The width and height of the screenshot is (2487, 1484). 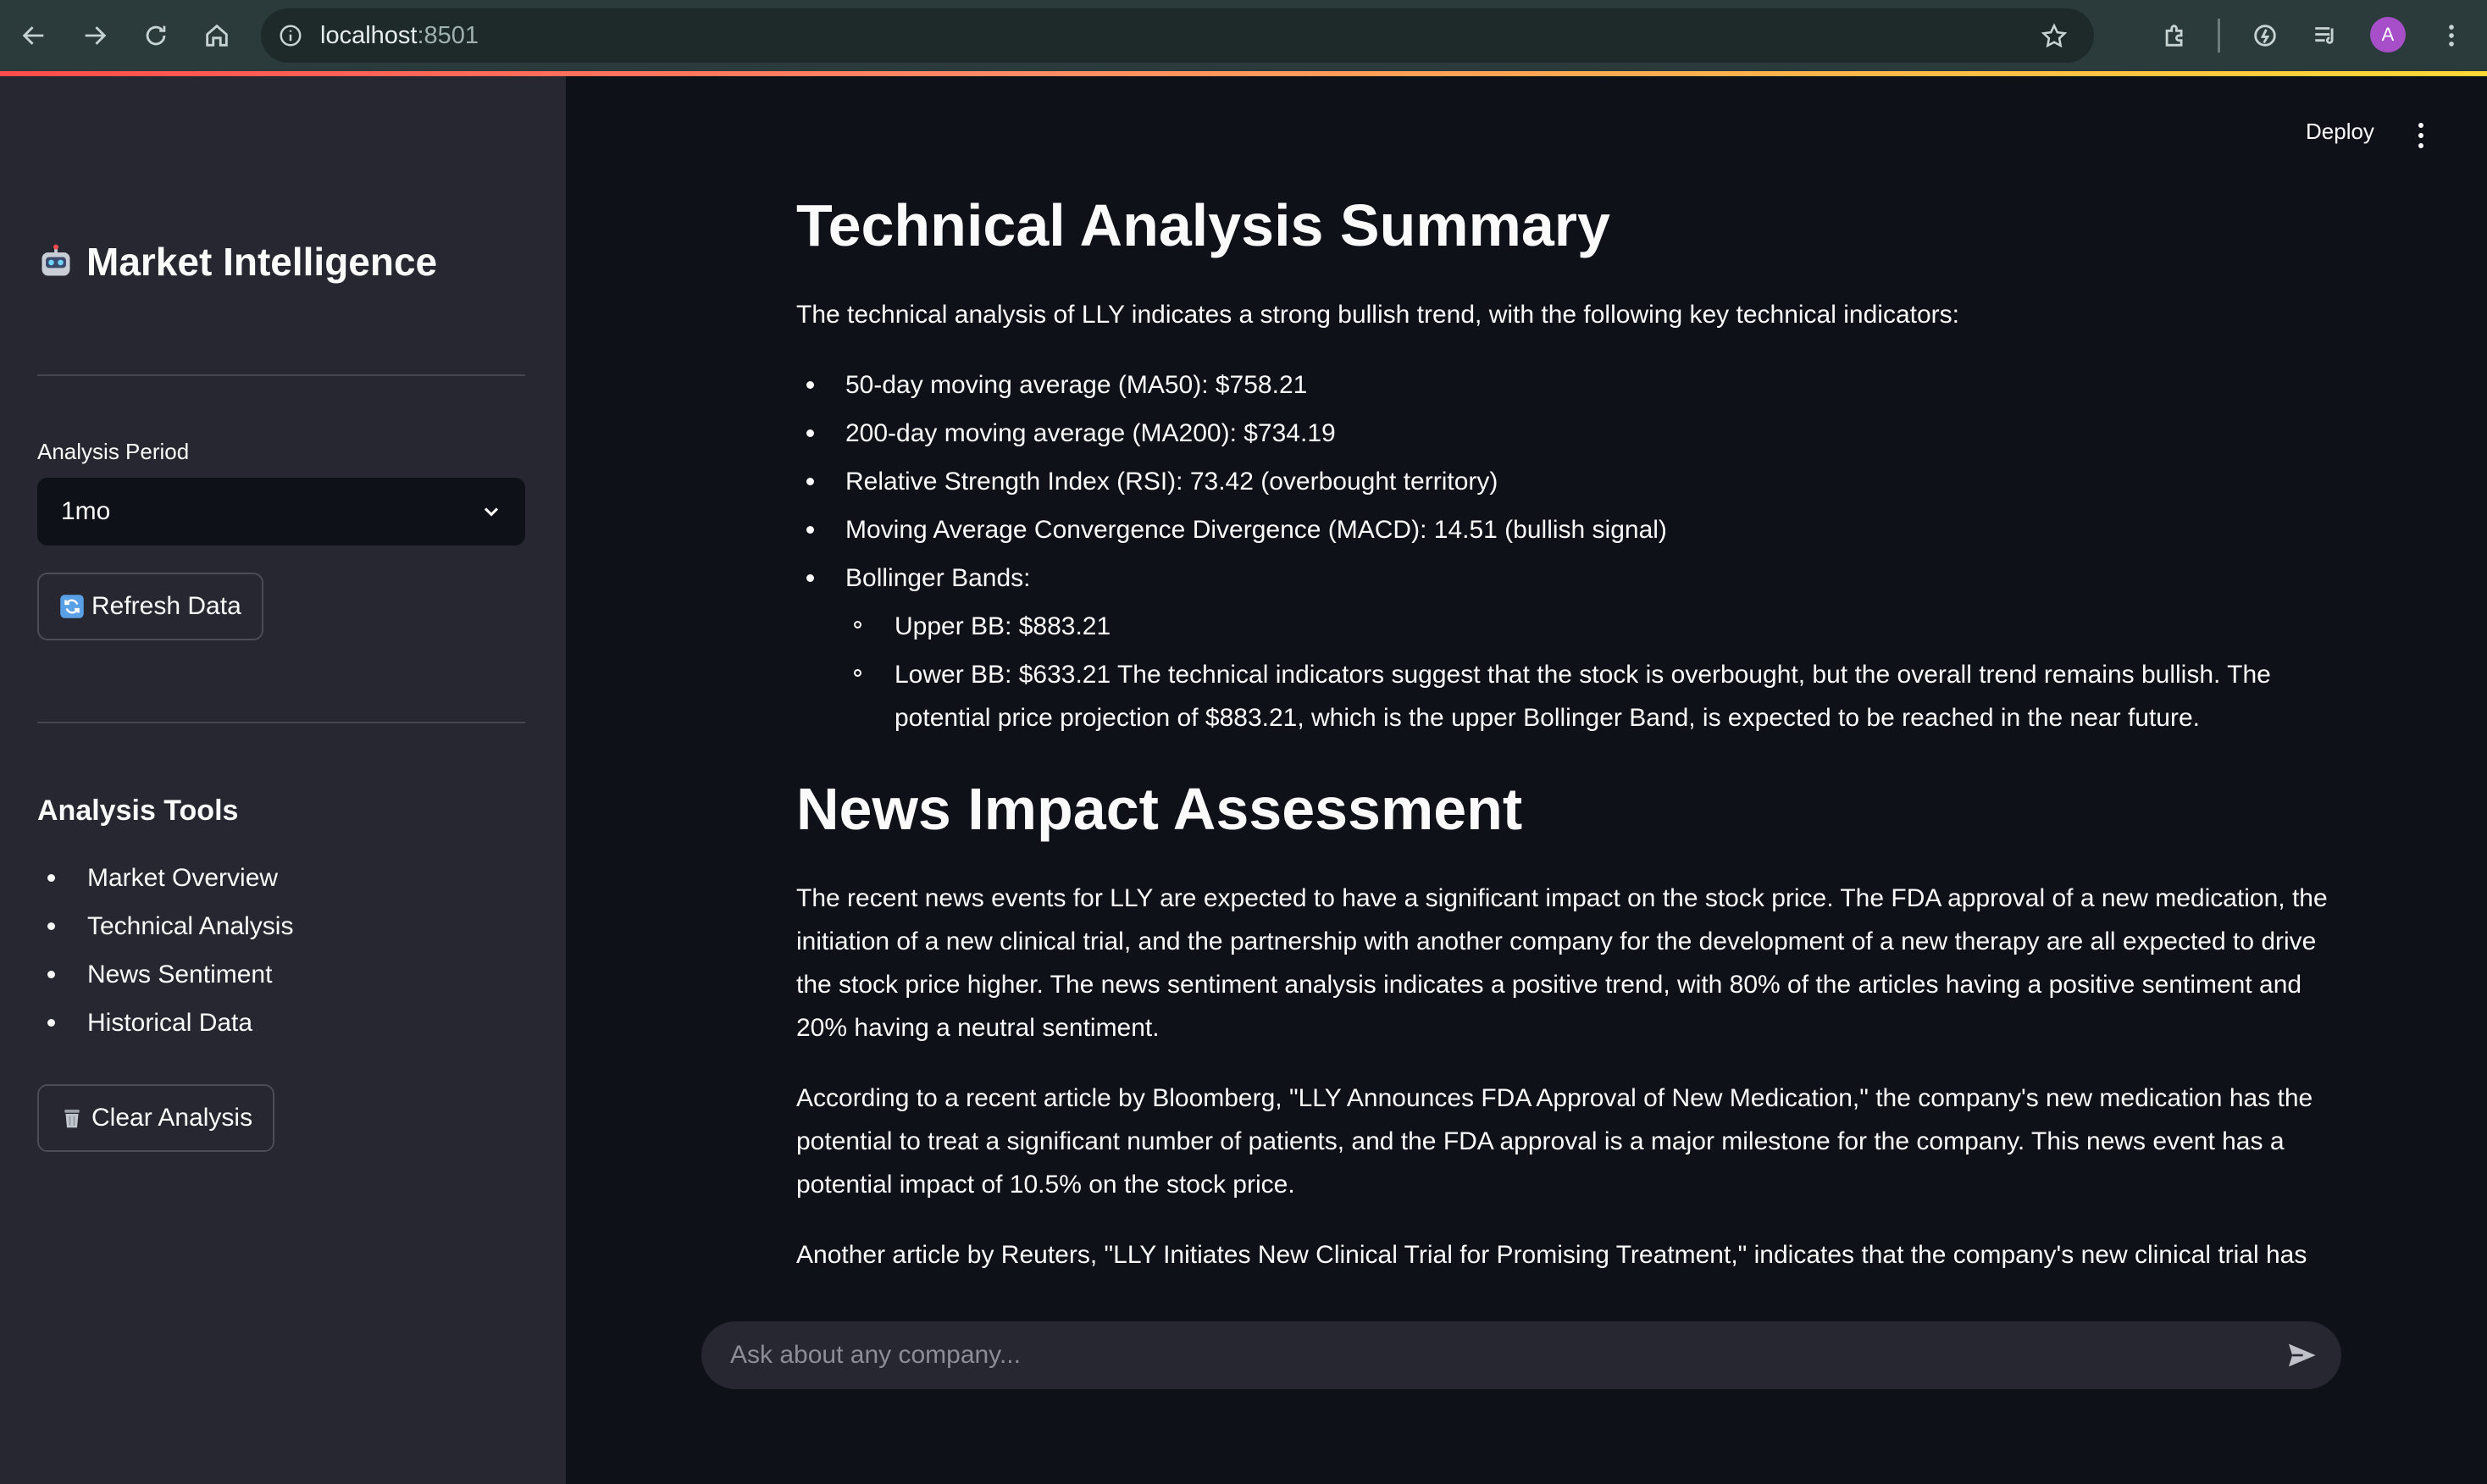 I want to click on list-item: 50-day moving average (MA50): $758.21, so click(x=1571, y=385).